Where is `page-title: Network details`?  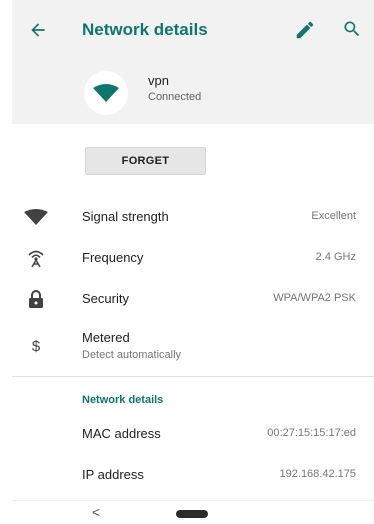 page-title: Network details is located at coordinates (145, 29).